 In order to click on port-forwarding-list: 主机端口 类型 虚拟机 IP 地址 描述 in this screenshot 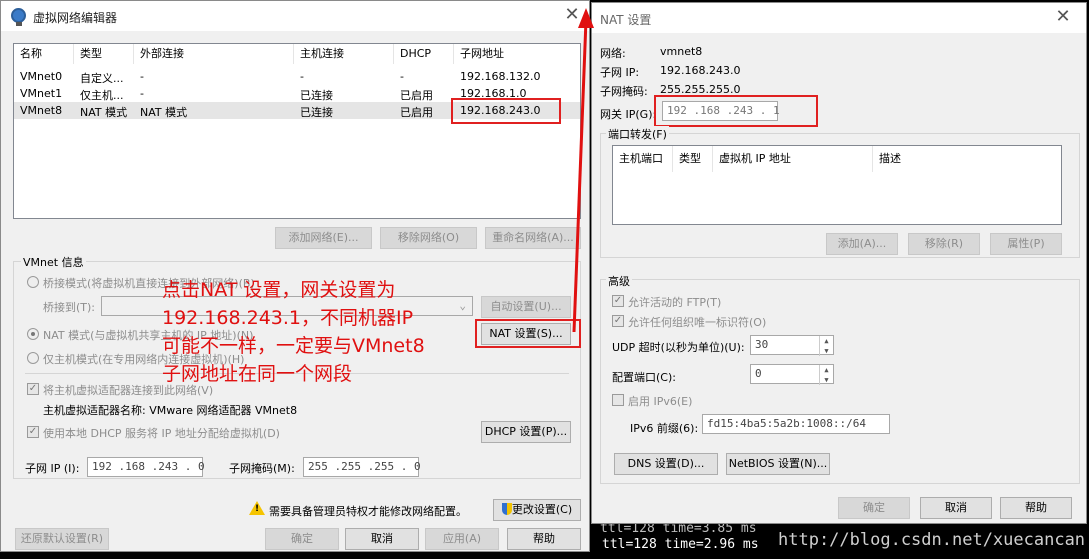, I will do `click(837, 185)`.